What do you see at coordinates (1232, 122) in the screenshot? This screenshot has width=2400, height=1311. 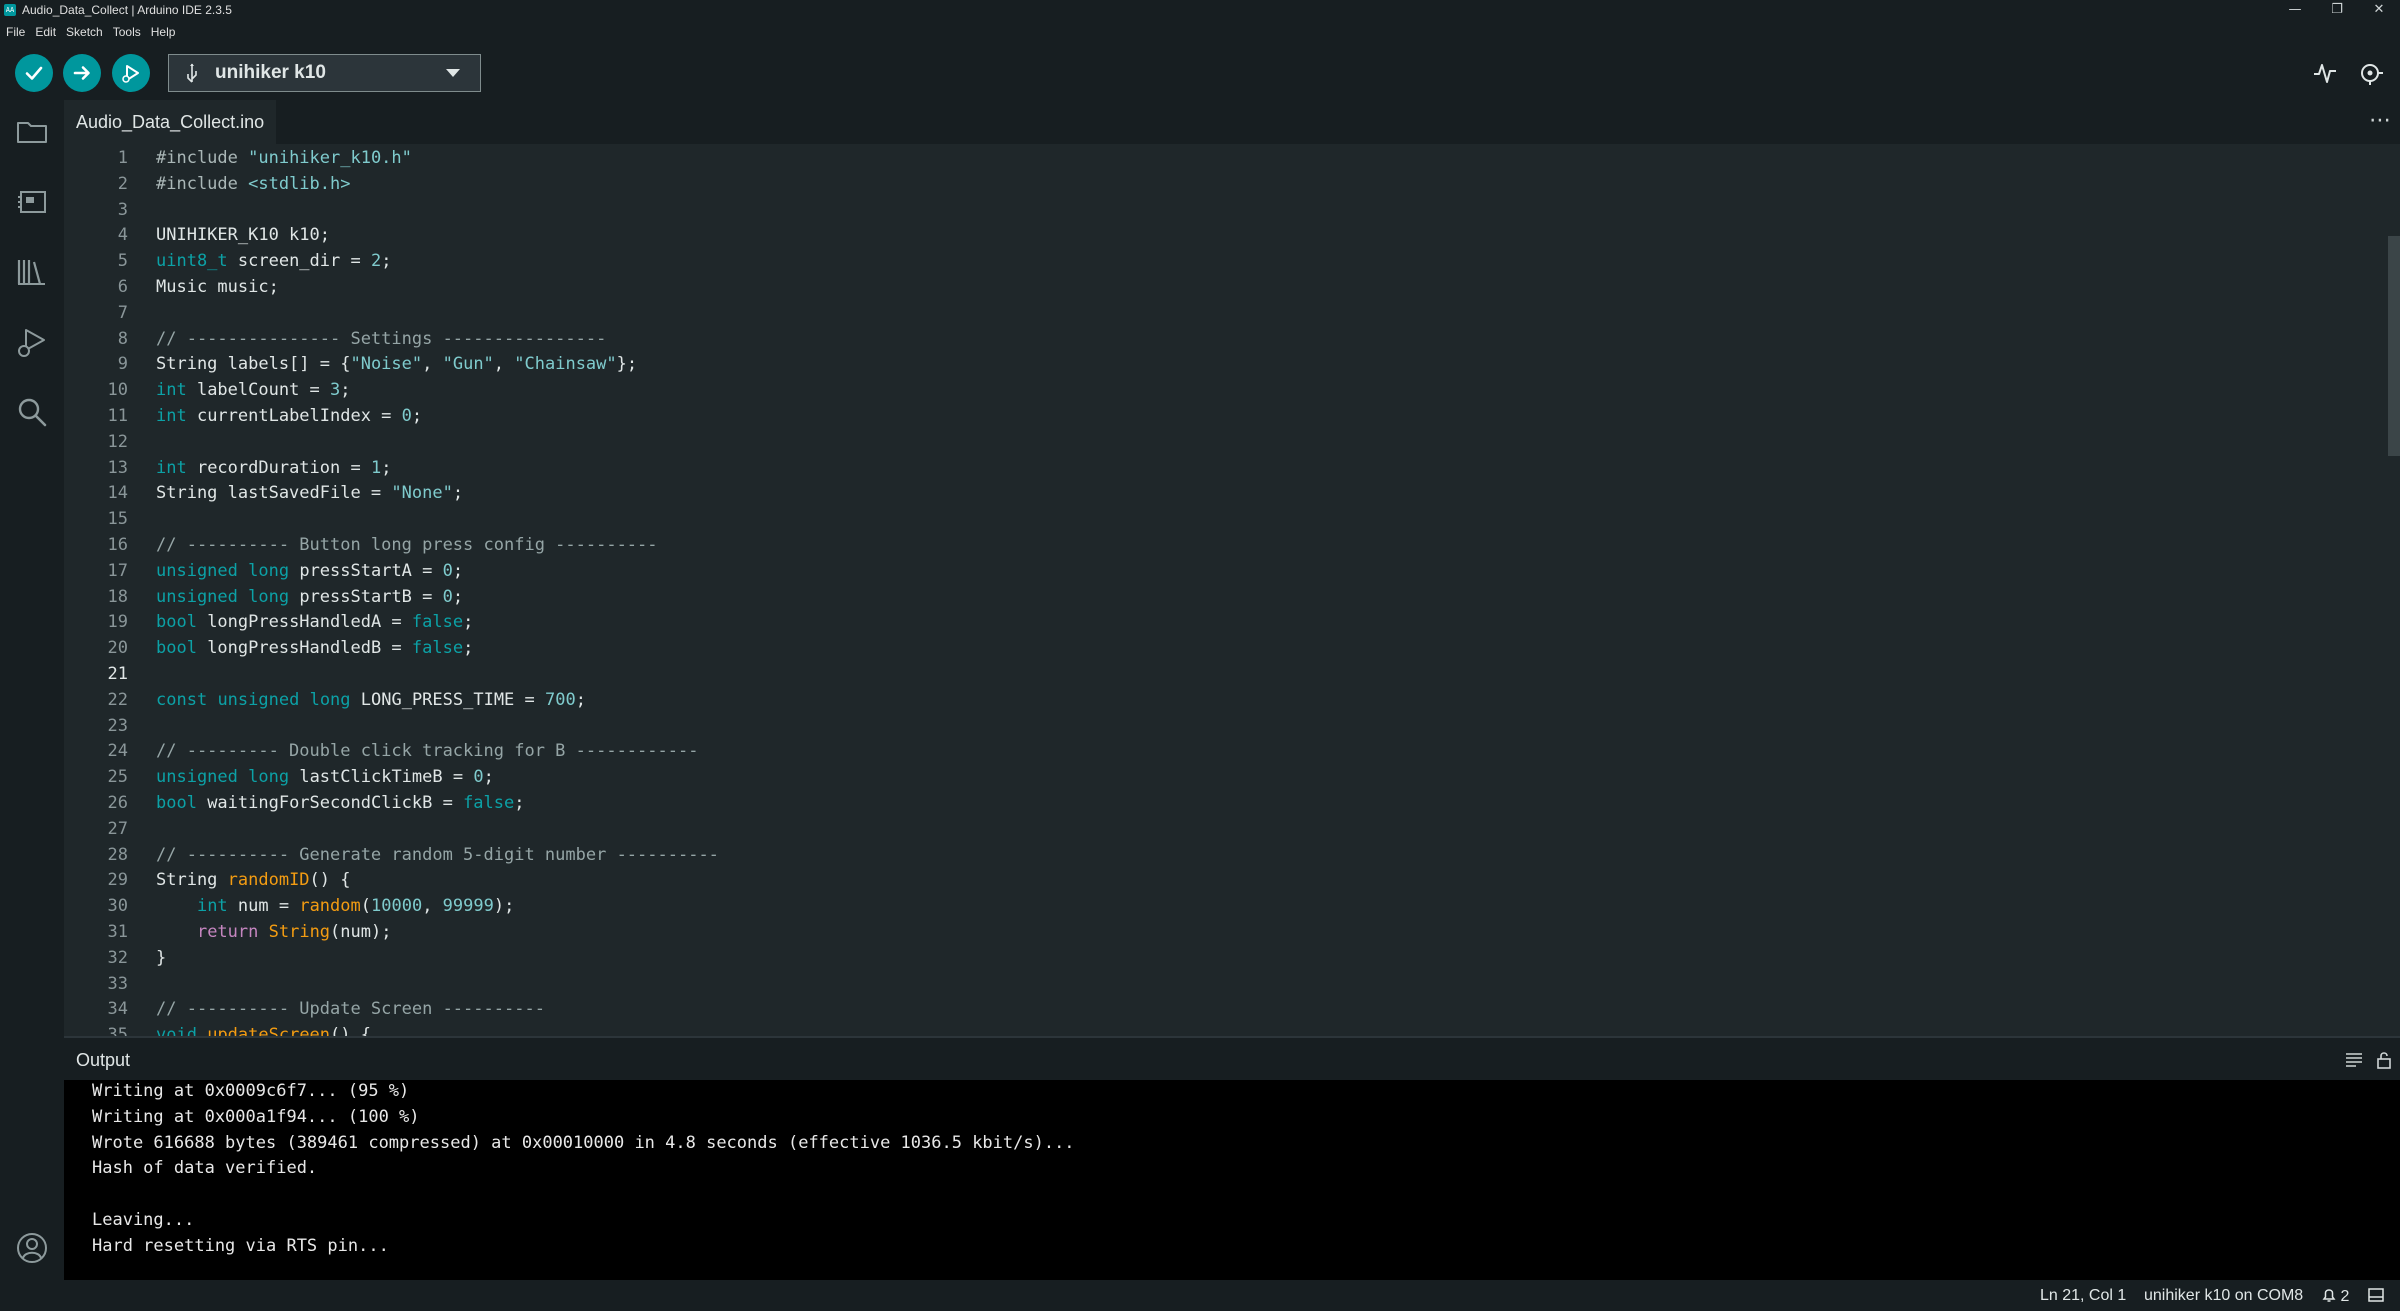 I see `editor-tab-bar: Audio_Data_Collect.ino ⋯` at bounding box center [1232, 122].